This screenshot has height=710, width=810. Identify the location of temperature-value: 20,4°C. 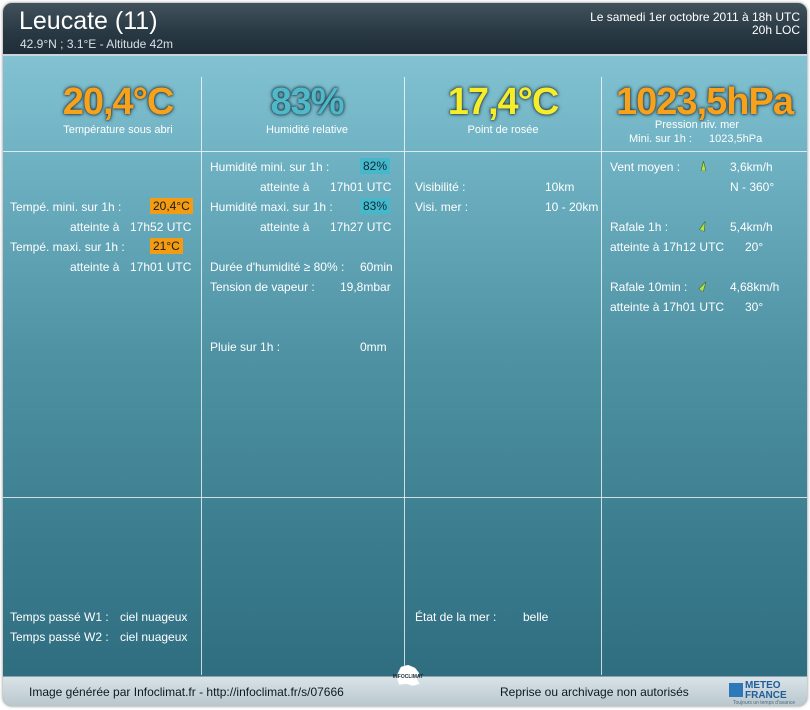
(118, 102).